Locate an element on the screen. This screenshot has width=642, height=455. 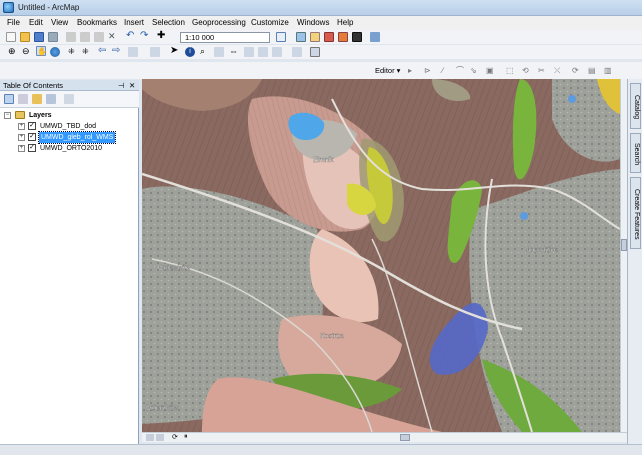
fixed-zoom-in-icon: ⁜ is located at coordinates (73, 52).